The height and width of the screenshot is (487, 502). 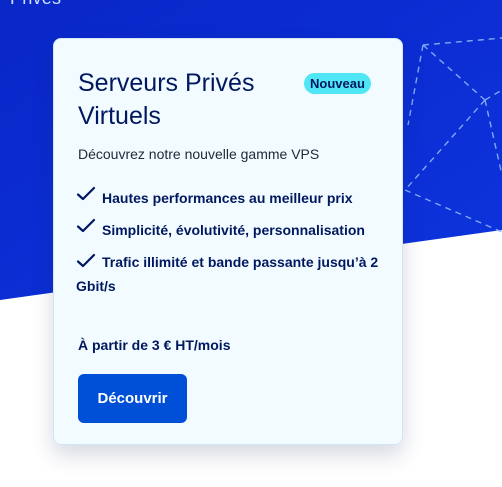 I want to click on feature-item: Hautes performances au meilleur prix, so click(x=231, y=198).